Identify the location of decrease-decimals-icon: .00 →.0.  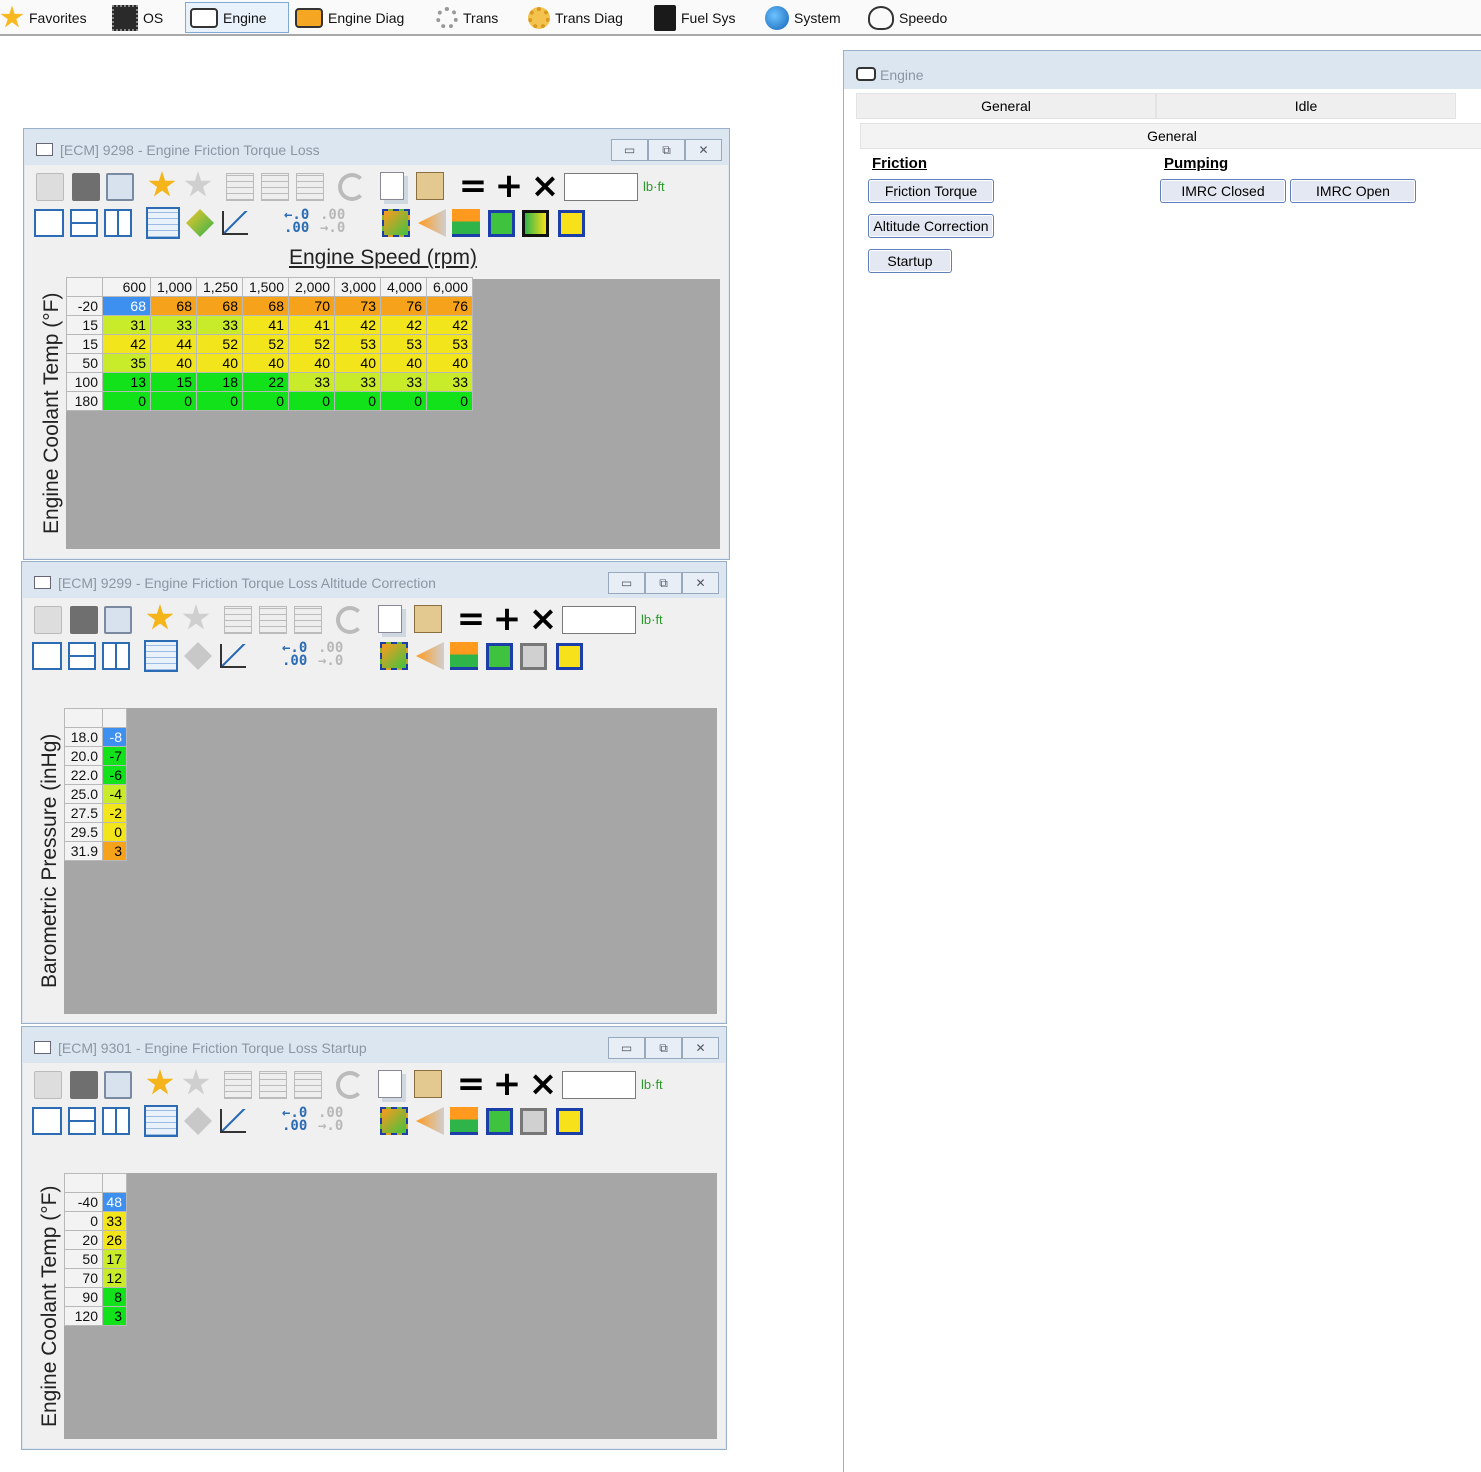
(332, 1120).